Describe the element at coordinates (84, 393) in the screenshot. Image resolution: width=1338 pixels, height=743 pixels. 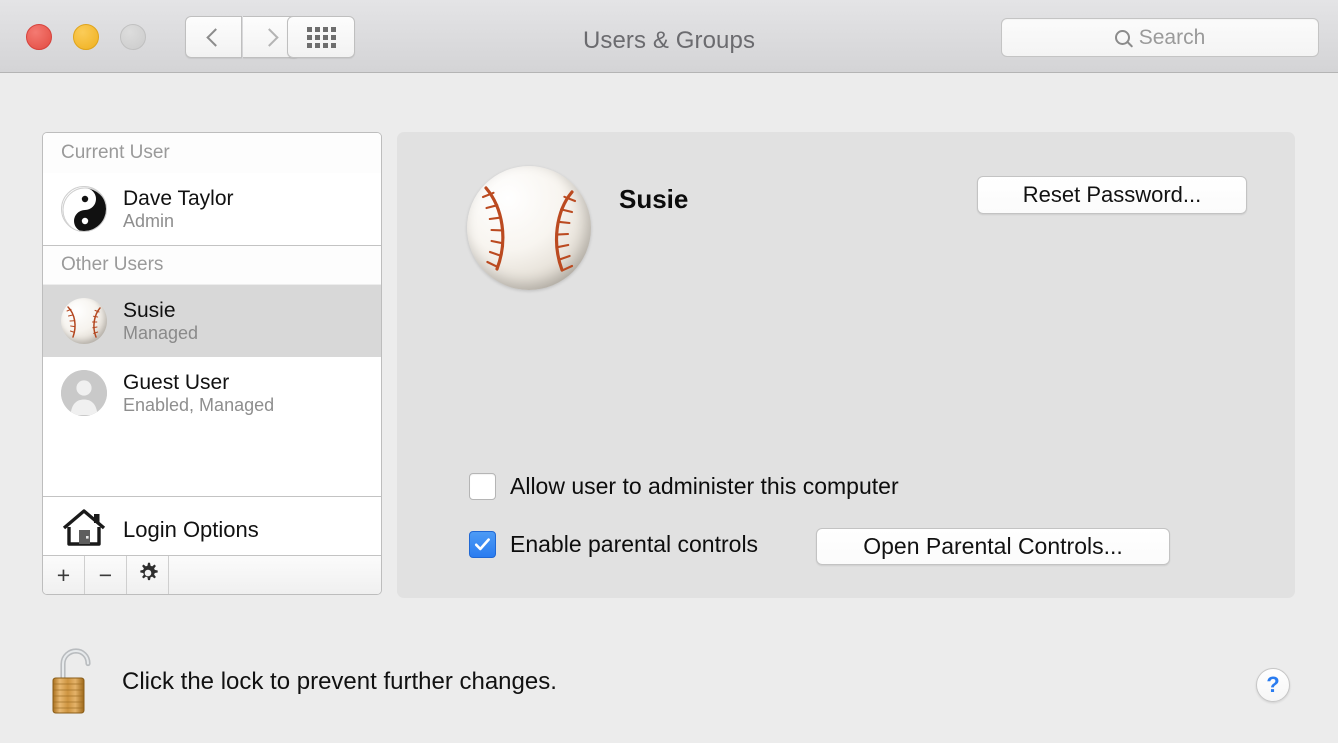
I see `guest-silhouette-avatar` at that location.